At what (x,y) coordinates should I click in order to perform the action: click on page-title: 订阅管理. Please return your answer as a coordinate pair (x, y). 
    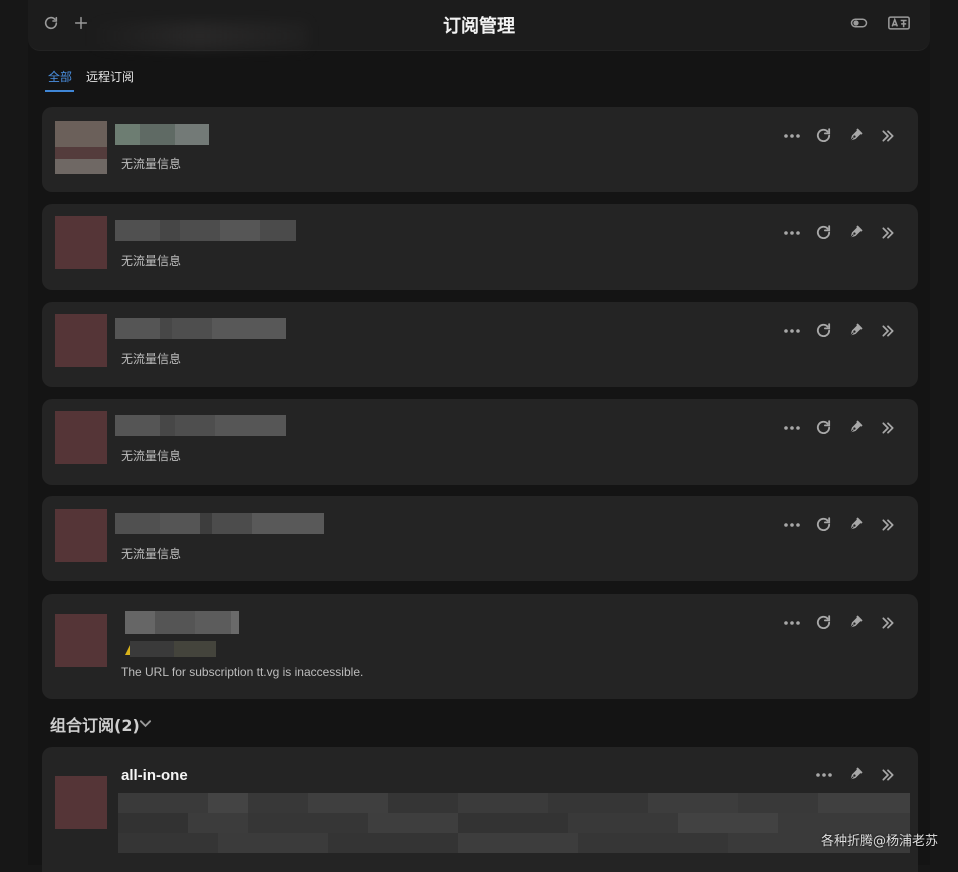
    Looking at the image, I should click on (479, 26).